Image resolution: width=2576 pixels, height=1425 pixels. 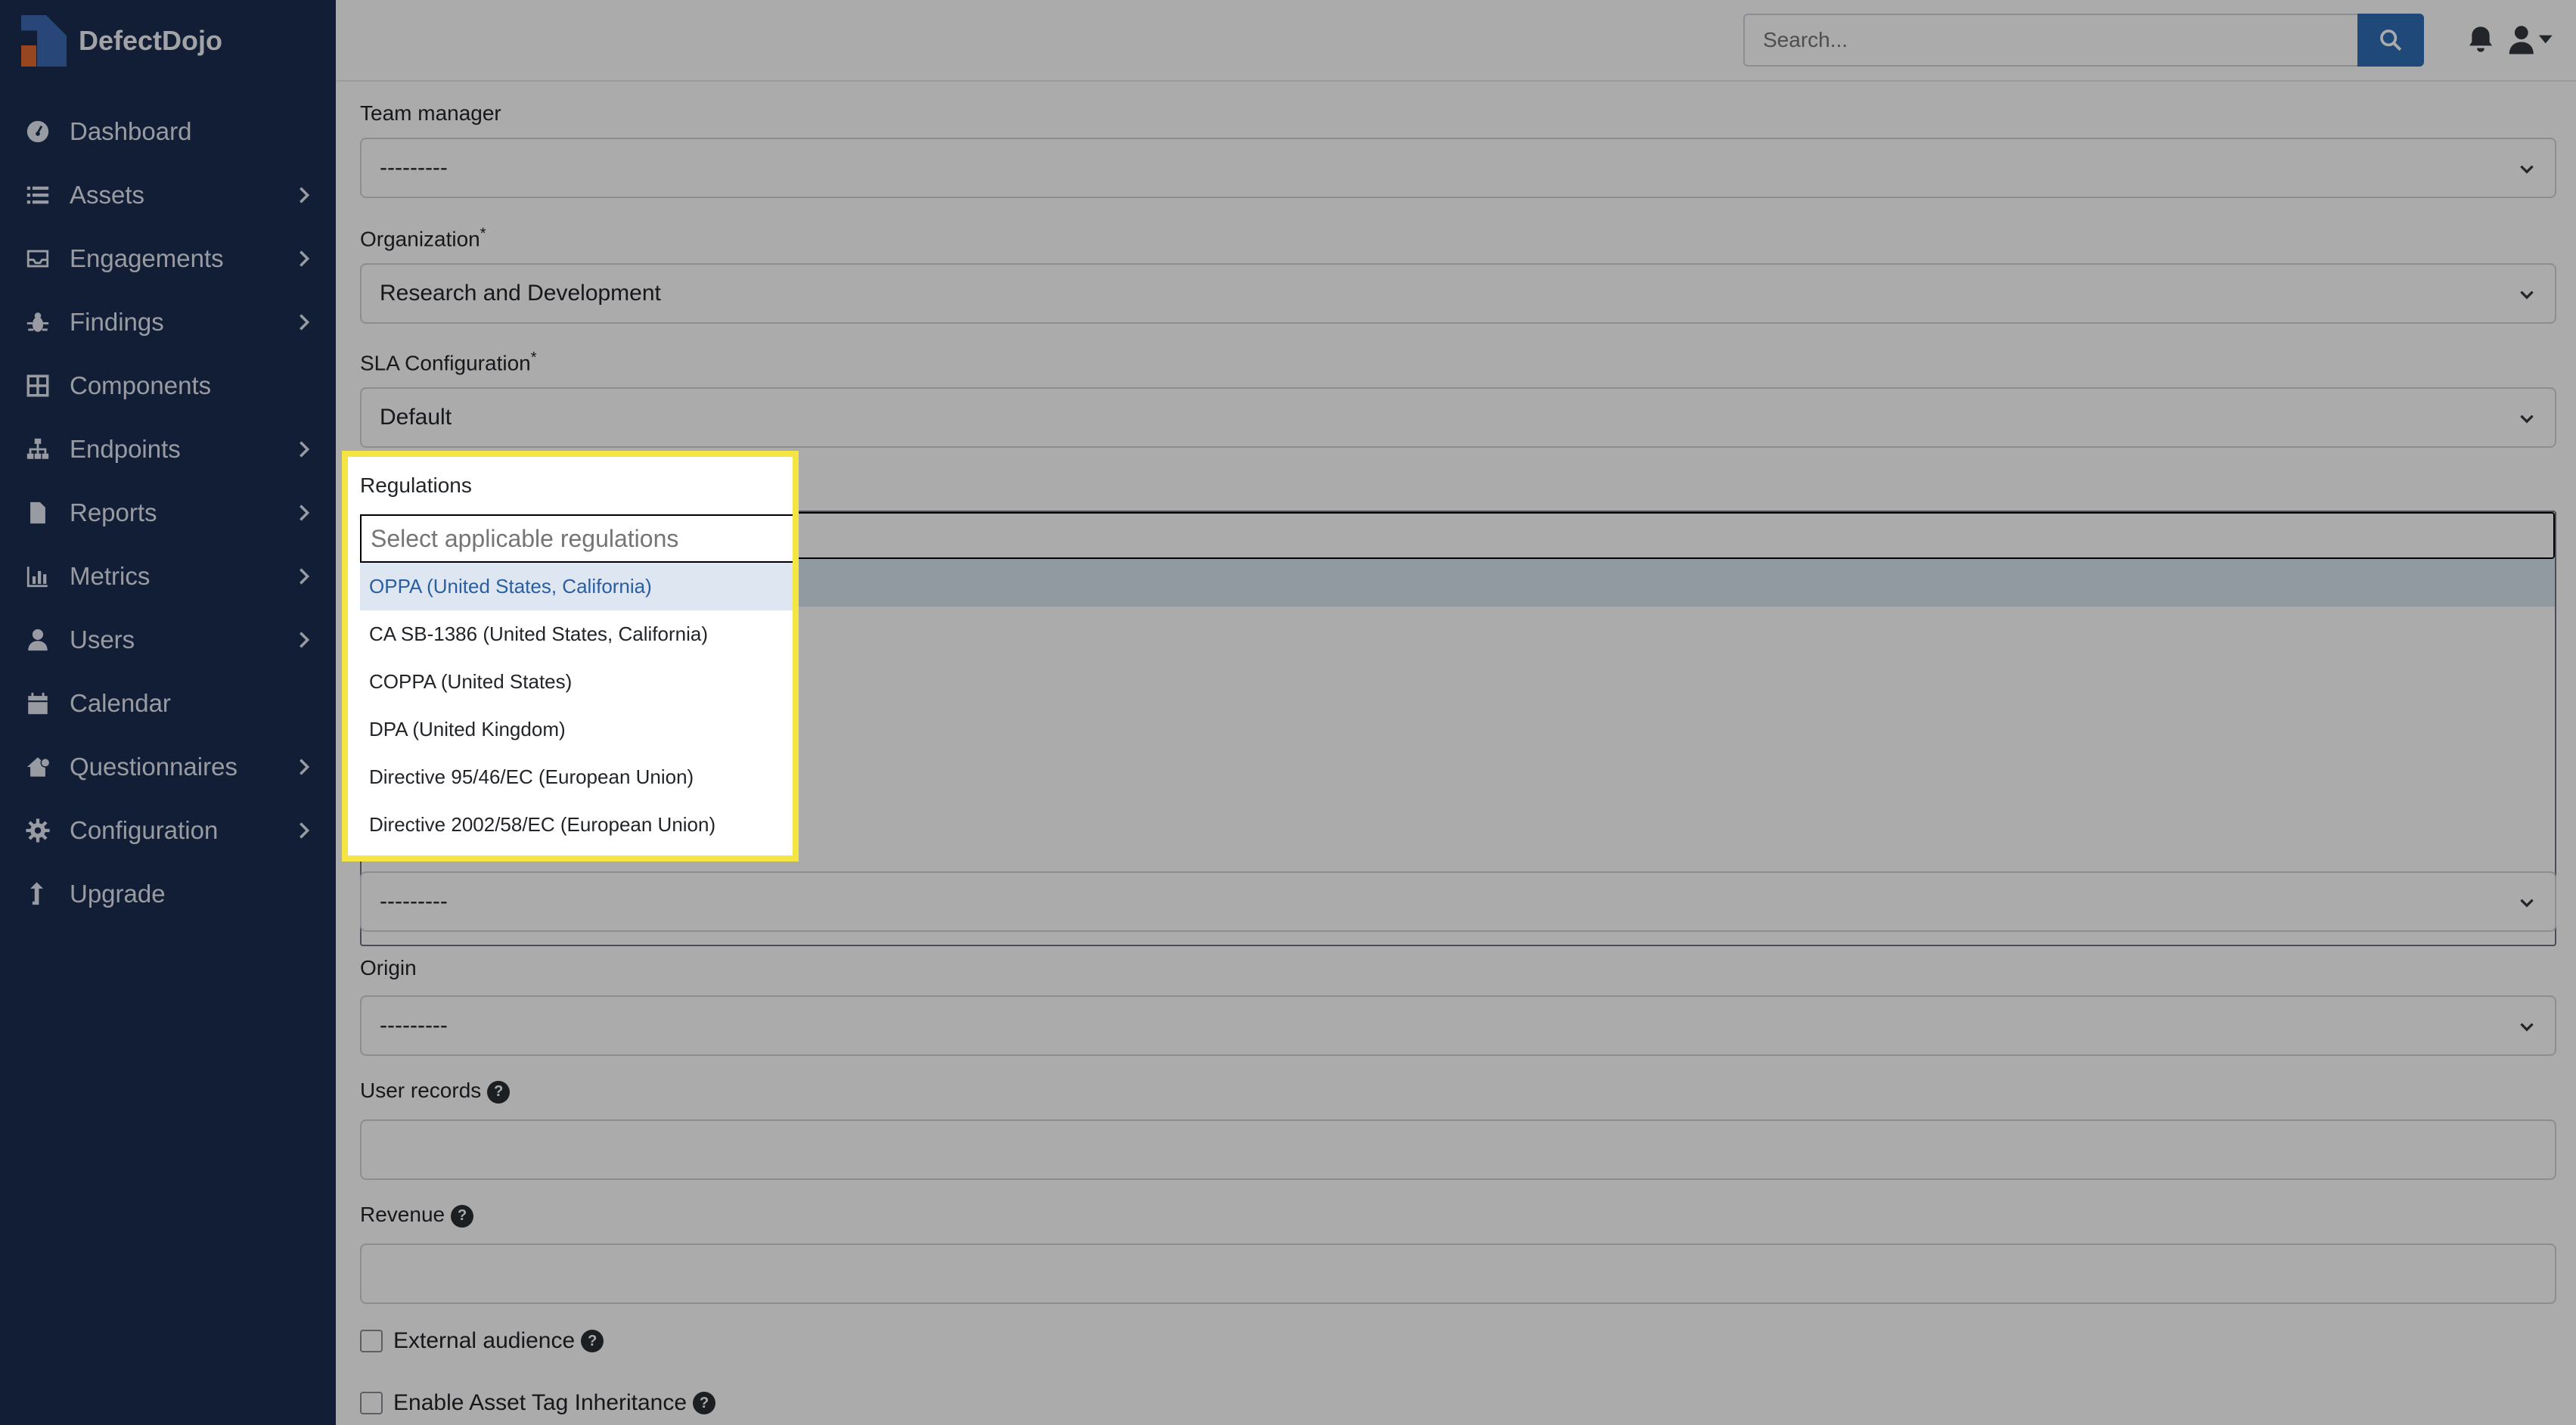 I want to click on regulations-option: COPPA (United States), so click(x=576, y=682).